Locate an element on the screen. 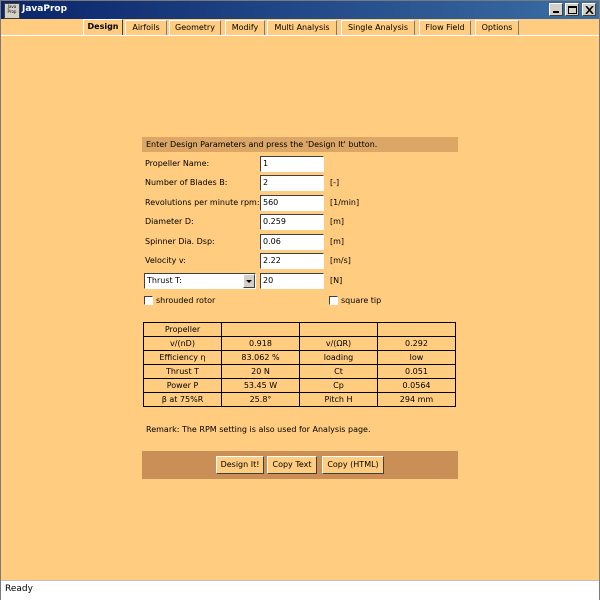  spinner-unit: [m] is located at coordinates (337, 241).